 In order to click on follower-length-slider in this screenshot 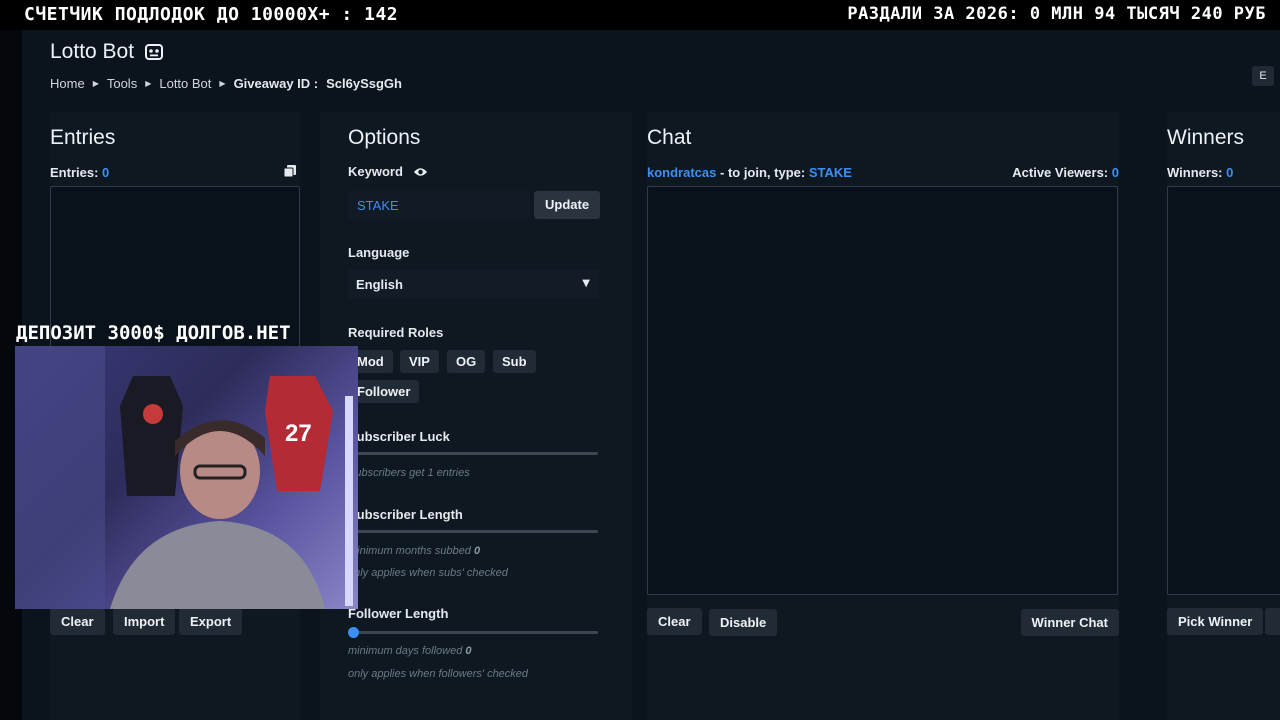, I will do `click(473, 632)`.